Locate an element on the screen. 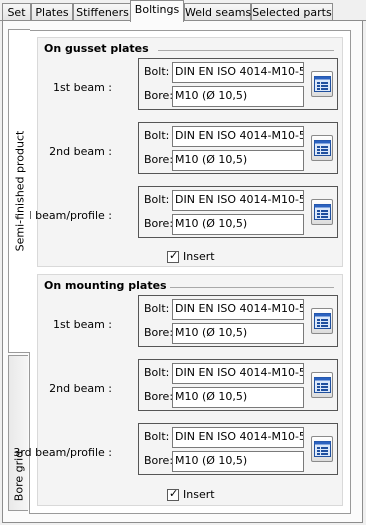  tab-weld-seams: Weld seams is located at coordinates (217, 12).